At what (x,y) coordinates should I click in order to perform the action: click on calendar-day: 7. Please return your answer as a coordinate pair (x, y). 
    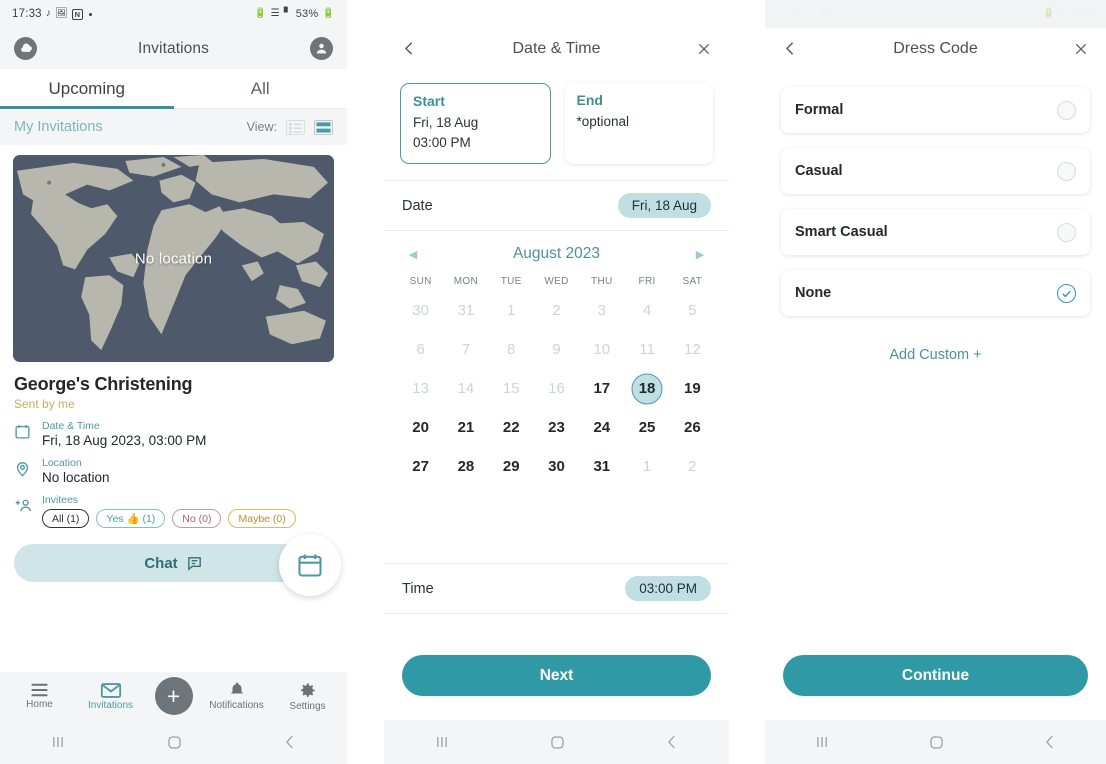
    Looking at the image, I should click on (465, 349).